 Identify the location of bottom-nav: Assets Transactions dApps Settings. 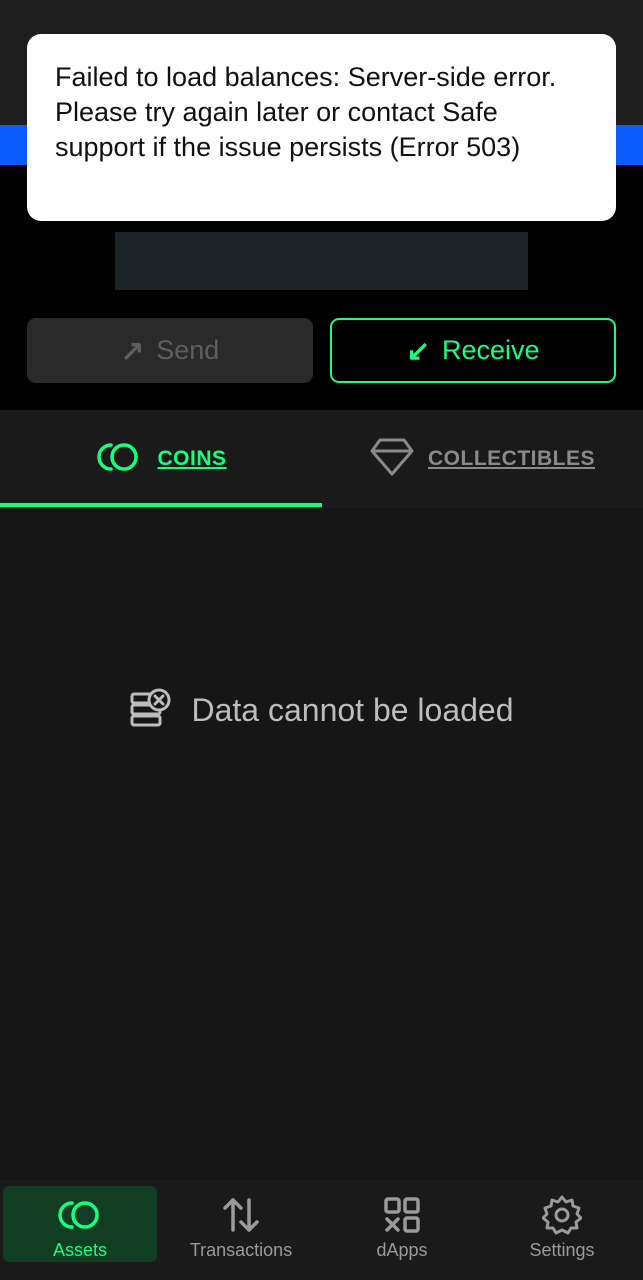
(321, 1230).